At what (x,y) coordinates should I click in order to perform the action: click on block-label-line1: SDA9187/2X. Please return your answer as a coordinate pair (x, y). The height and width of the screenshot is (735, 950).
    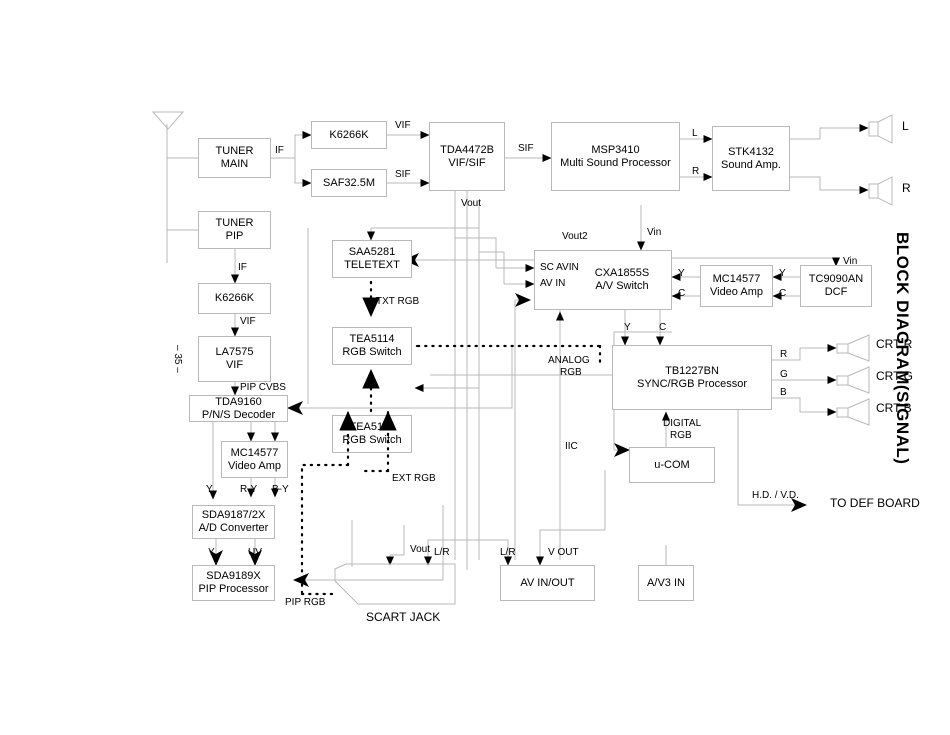
    Looking at the image, I should click on (233, 515).